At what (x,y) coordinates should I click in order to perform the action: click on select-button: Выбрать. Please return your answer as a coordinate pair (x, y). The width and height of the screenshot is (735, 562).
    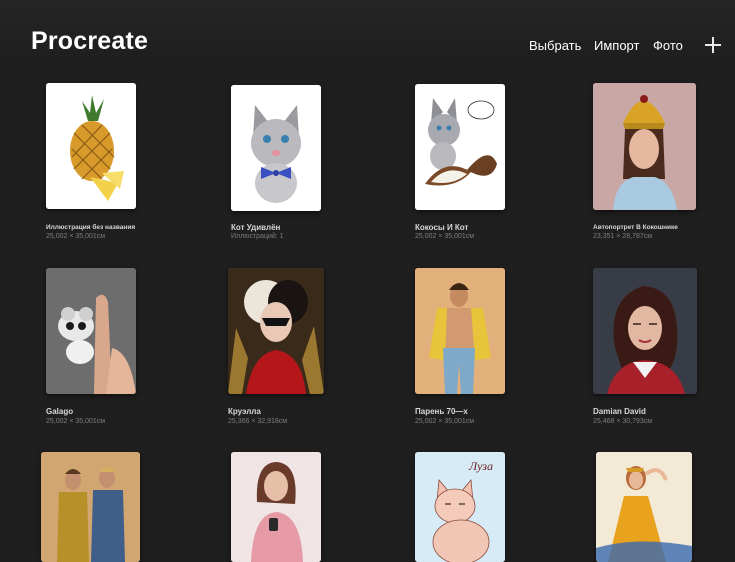
    Looking at the image, I should click on (555, 45).